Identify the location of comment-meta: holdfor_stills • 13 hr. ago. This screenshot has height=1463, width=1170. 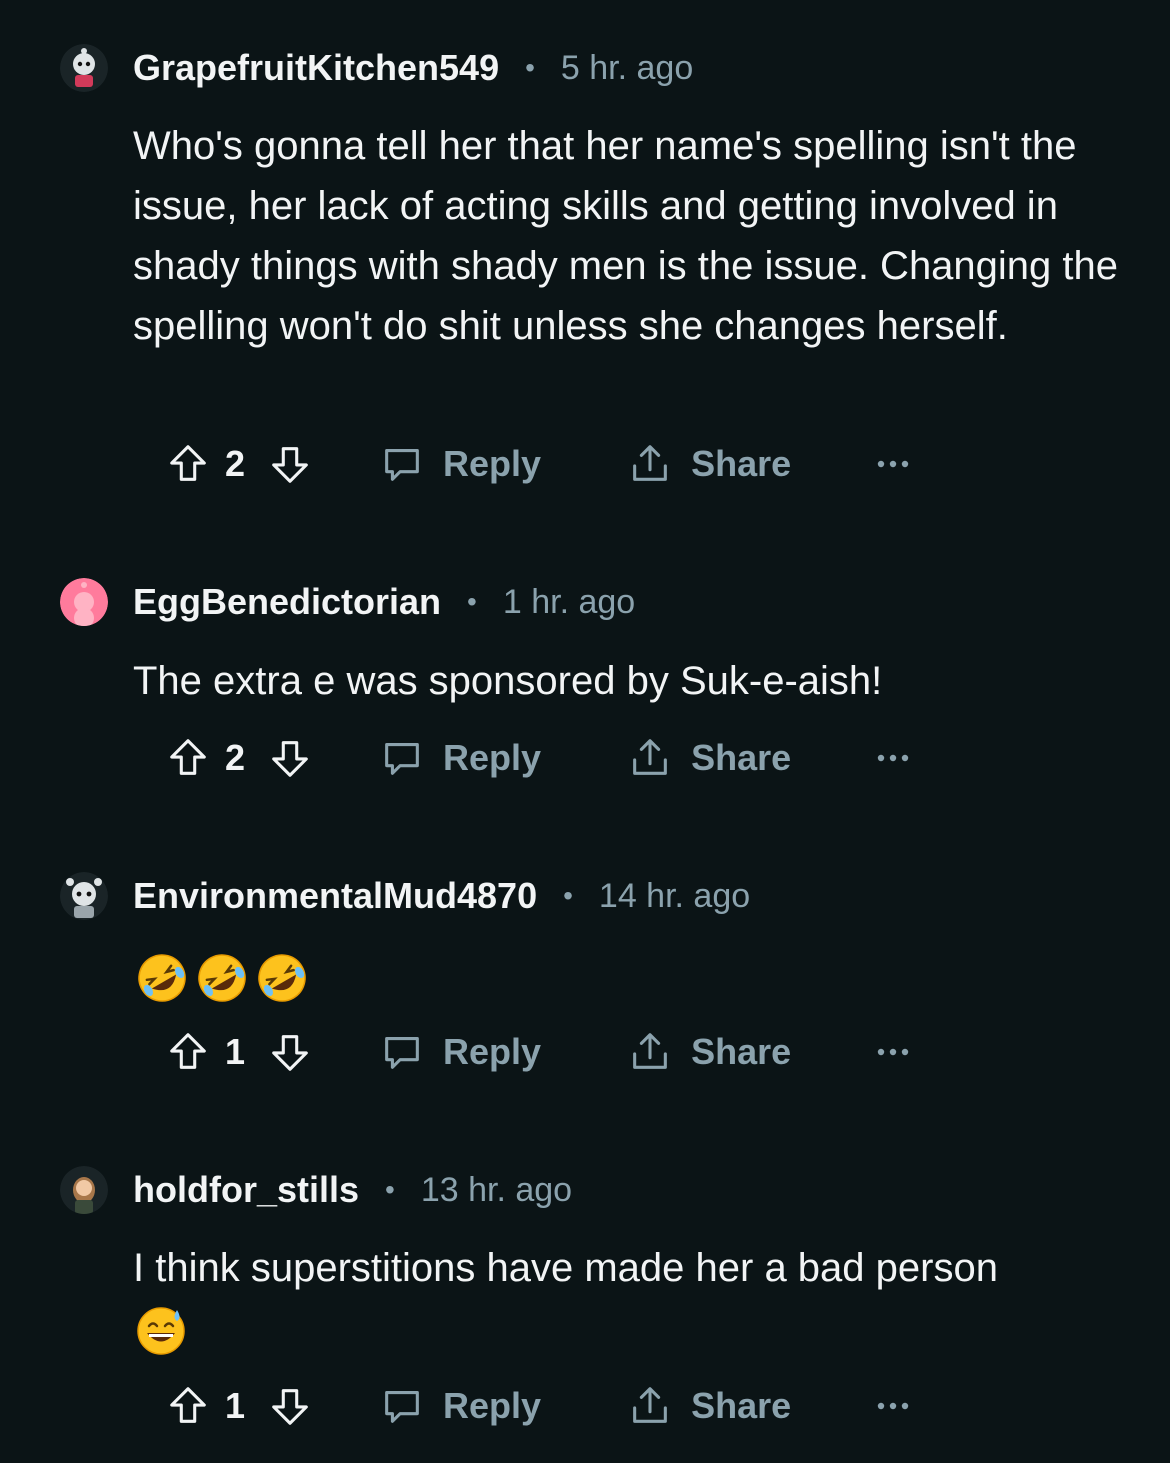
(352, 1190).